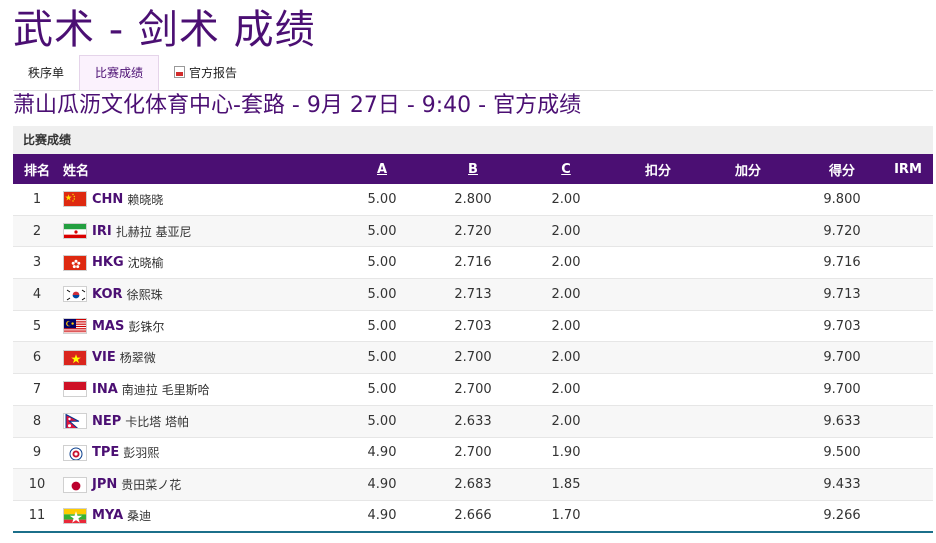 This screenshot has width=936, height=543. I want to click on noc-code: HKG, so click(108, 262).